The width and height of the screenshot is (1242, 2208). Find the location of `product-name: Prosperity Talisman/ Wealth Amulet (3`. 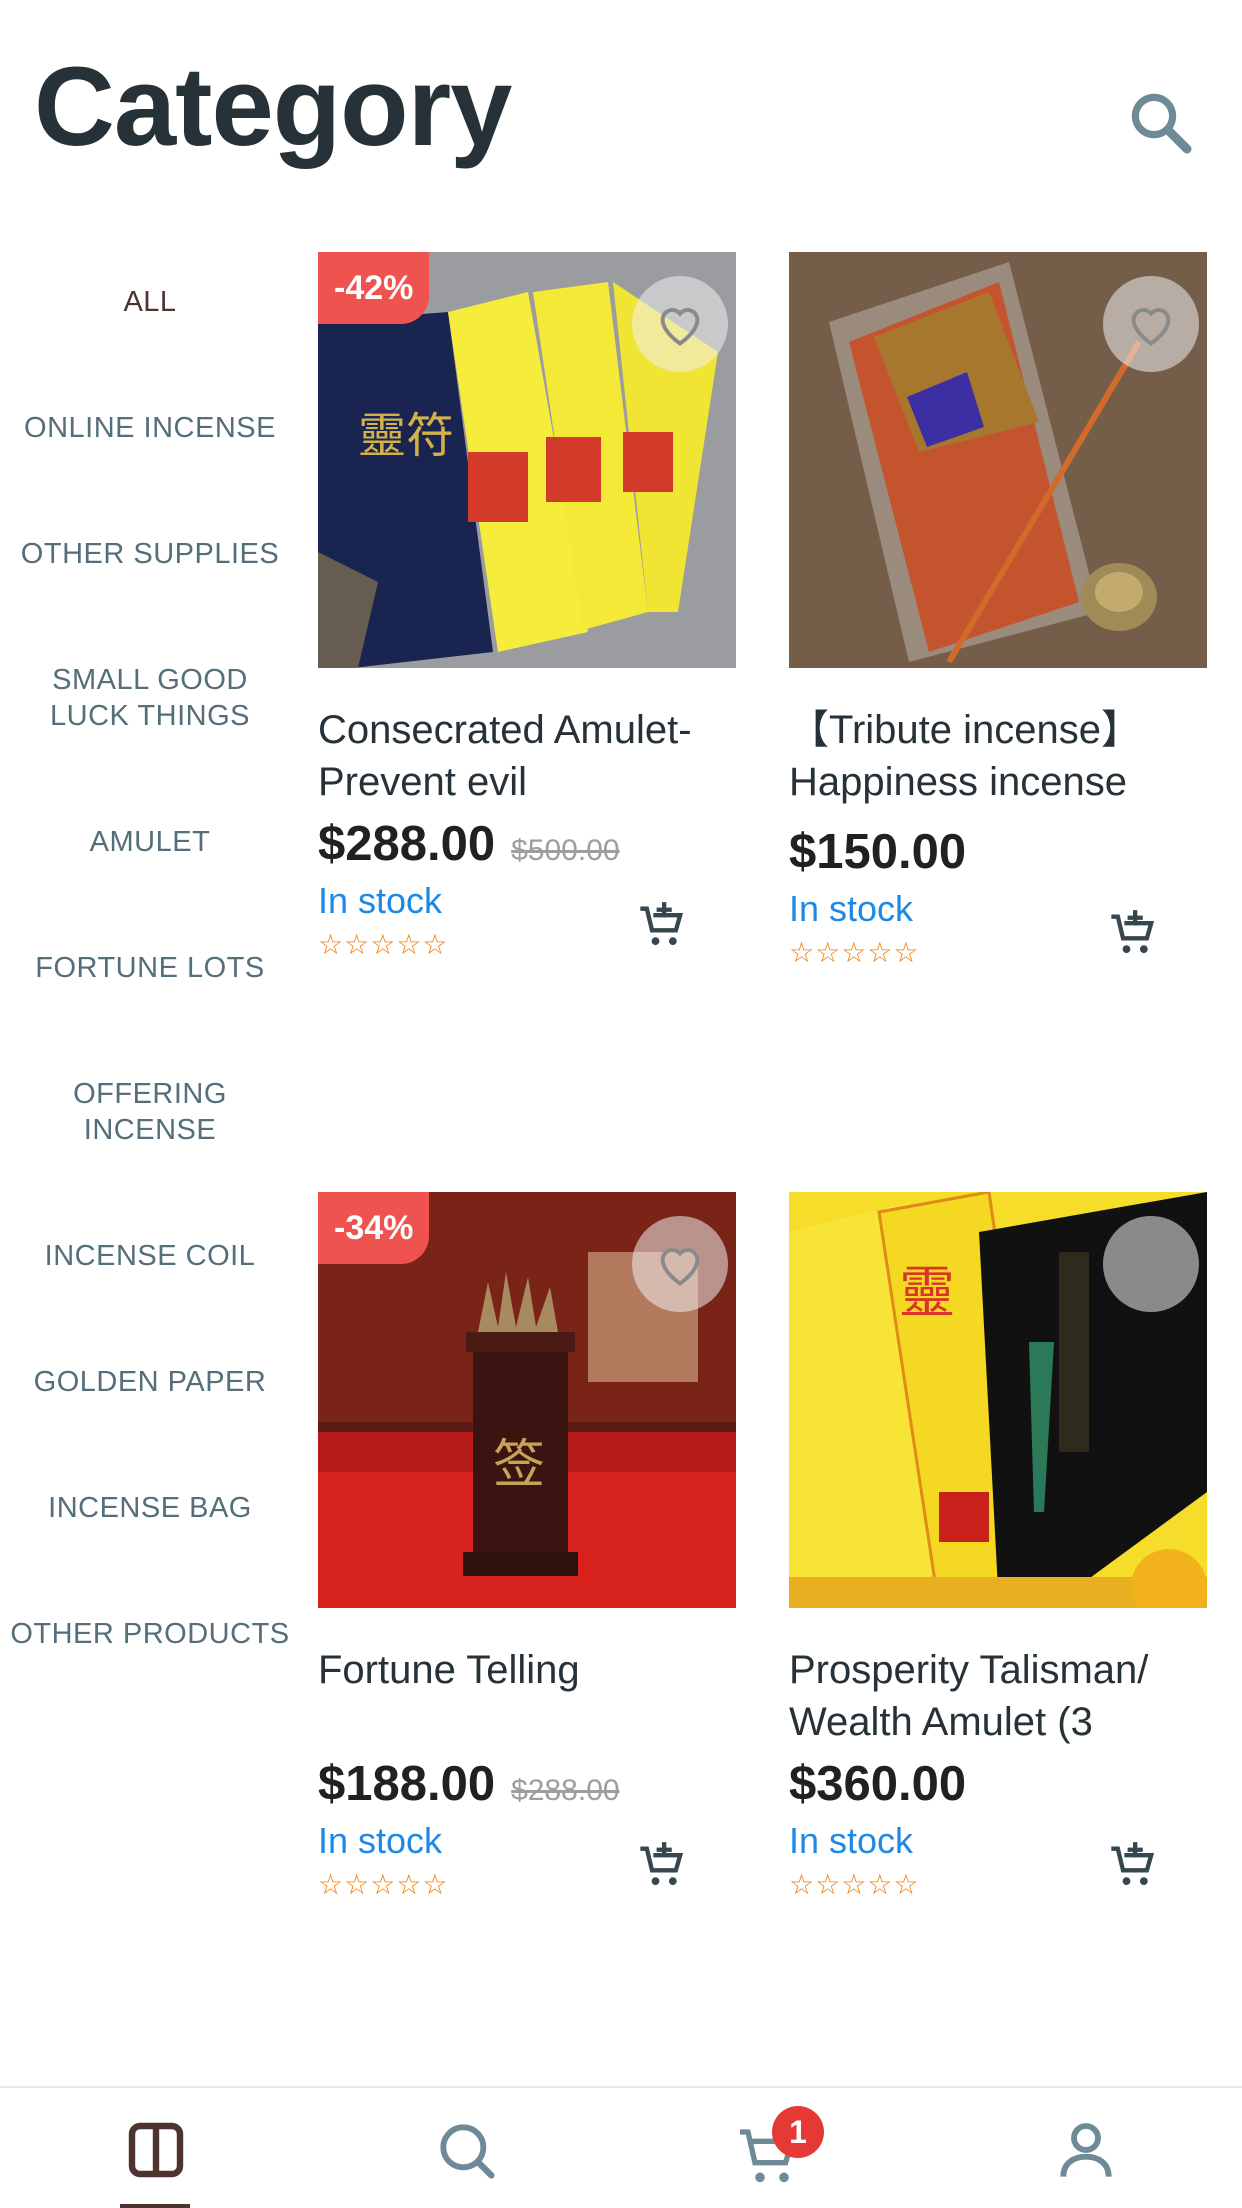

product-name: Prosperity Talisman/ Wealth Amulet (3 is located at coordinates (998, 1696).